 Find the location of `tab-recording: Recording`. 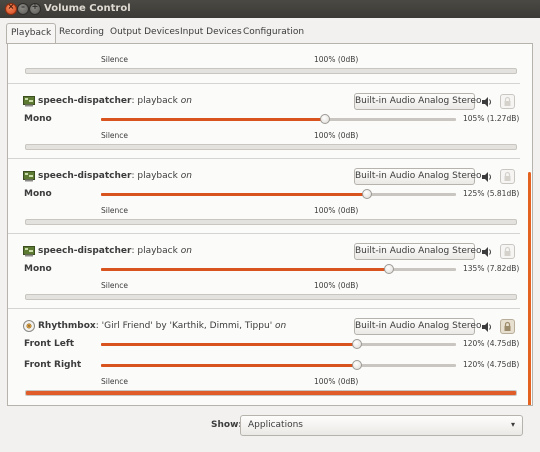

tab-recording: Recording is located at coordinates (81, 33).